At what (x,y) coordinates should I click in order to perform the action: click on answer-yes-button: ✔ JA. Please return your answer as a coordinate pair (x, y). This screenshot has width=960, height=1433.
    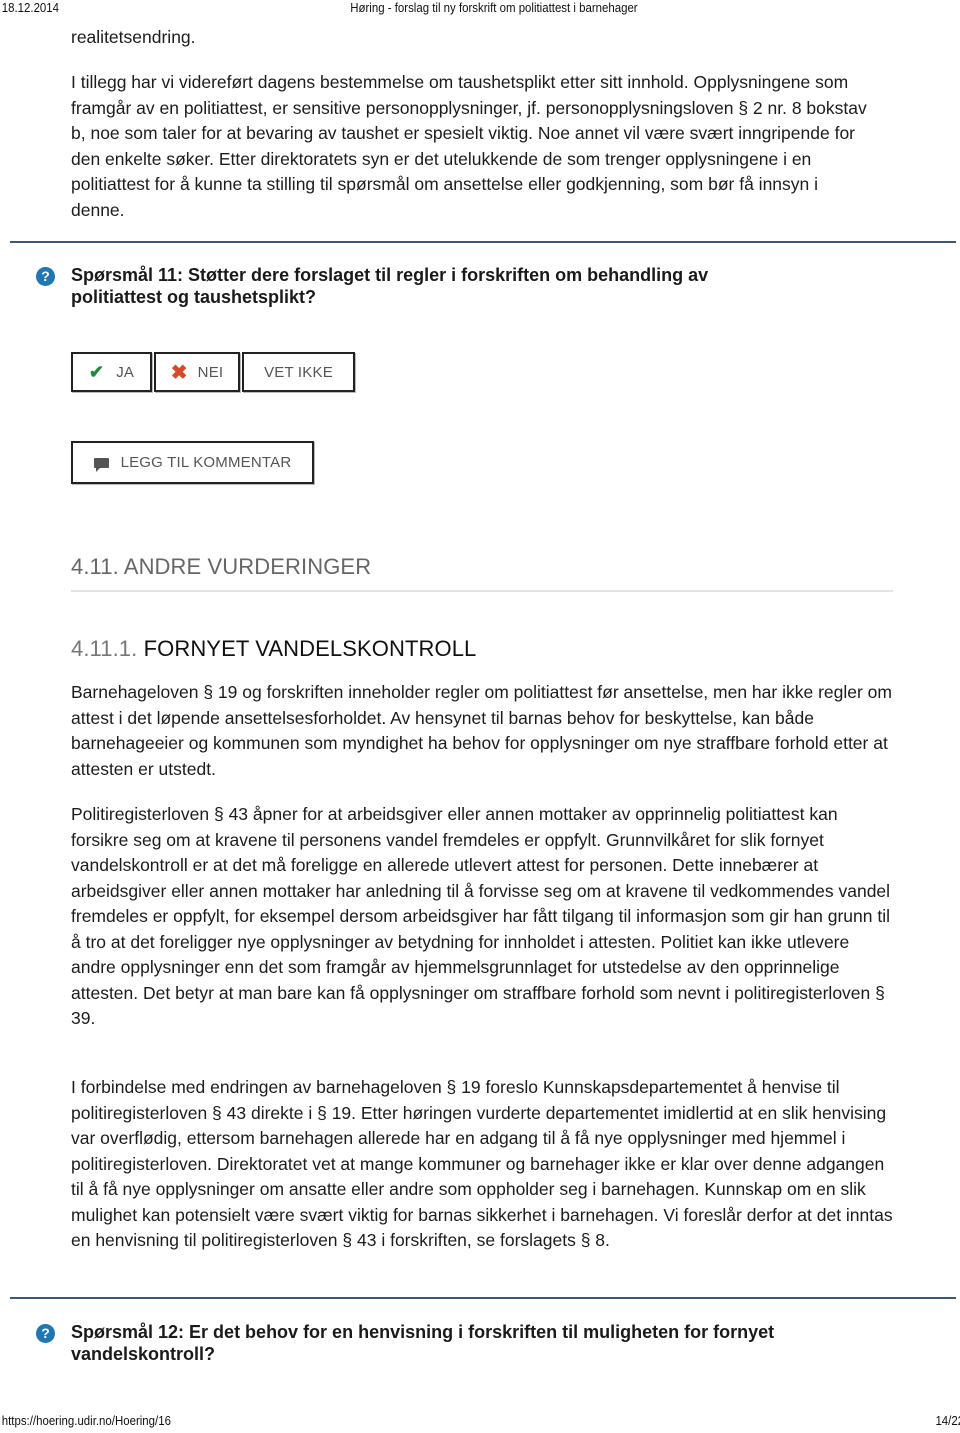
    Looking at the image, I should click on (111, 372).